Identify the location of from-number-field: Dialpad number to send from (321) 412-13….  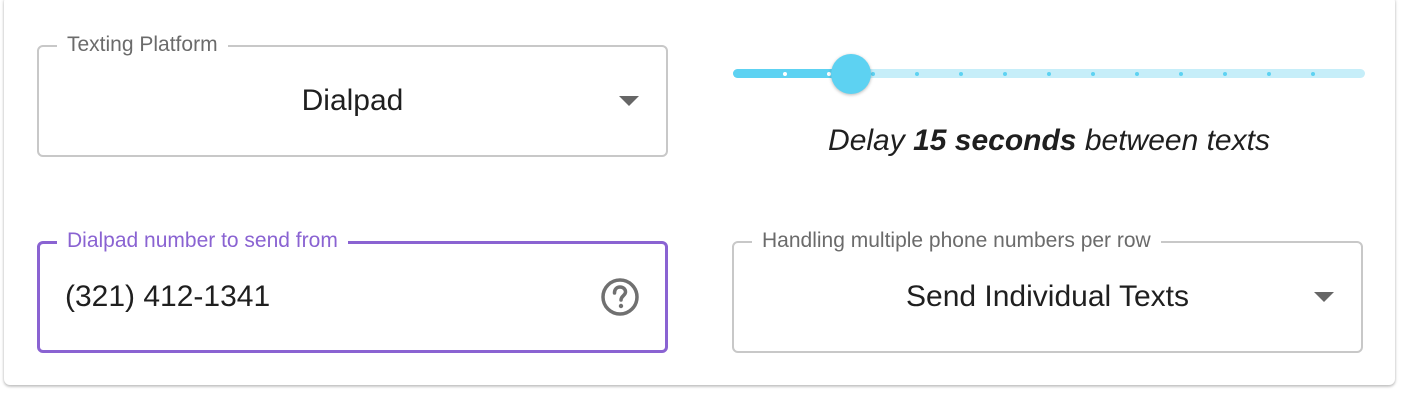
(352, 290).